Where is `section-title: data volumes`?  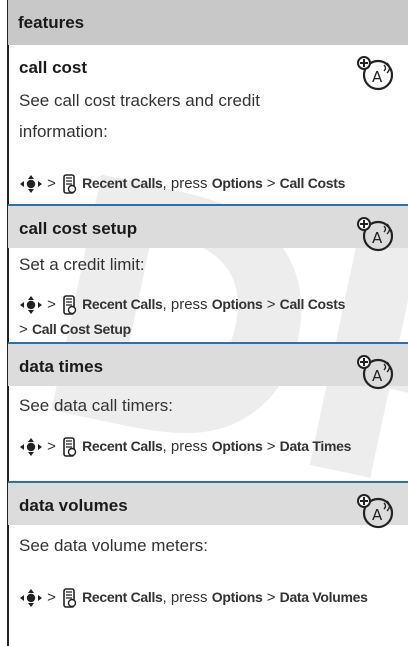
section-title: data volumes is located at coordinates (73, 505).